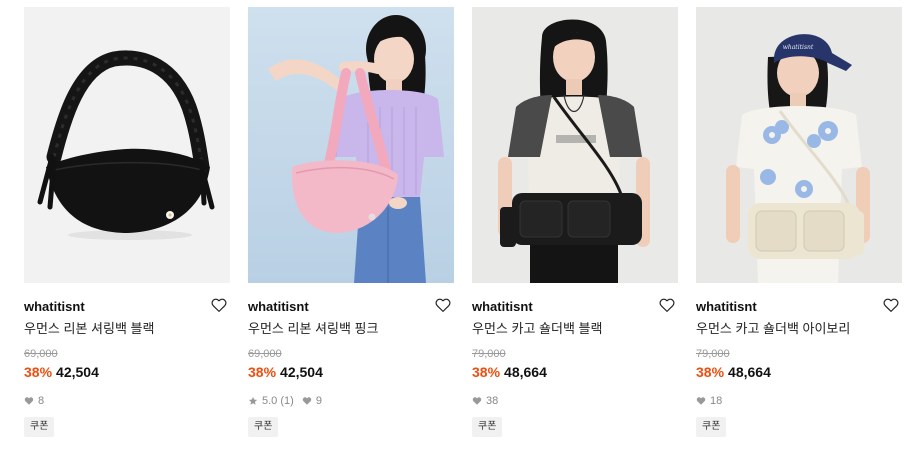 The image size is (910, 476). I want to click on like-count: 38, so click(485, 401).